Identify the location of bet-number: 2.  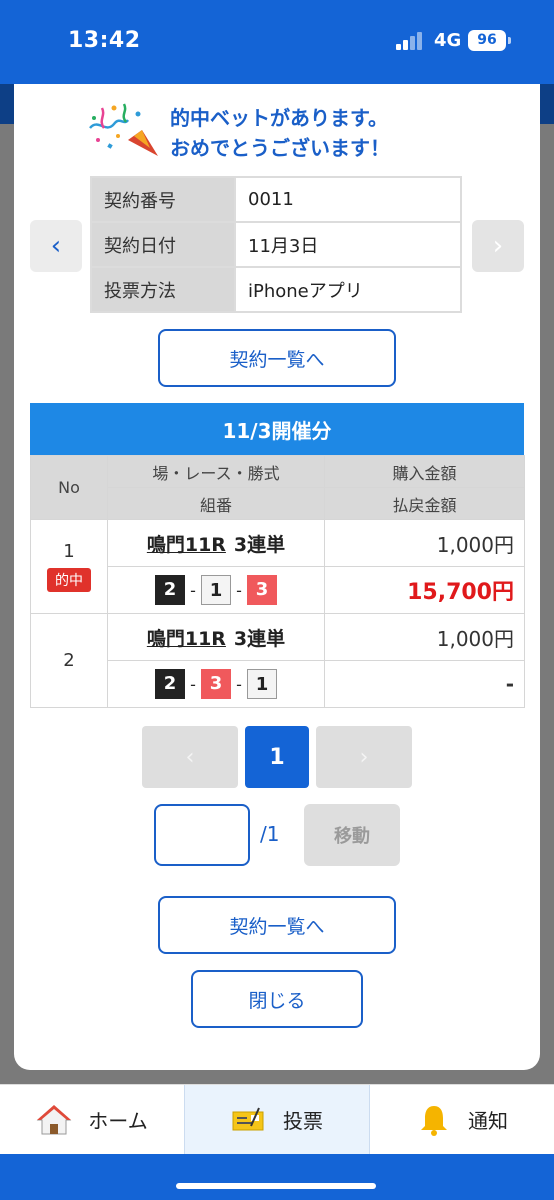
(69, 660).